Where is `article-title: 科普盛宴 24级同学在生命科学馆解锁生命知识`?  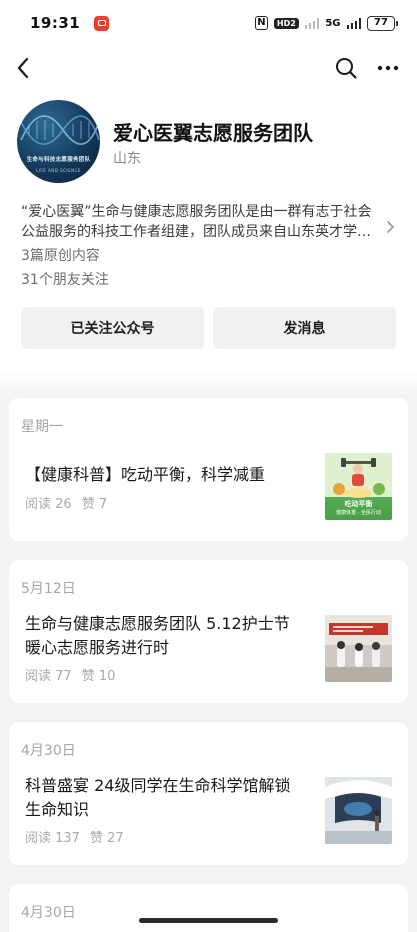
article-title: 科普盛宴 24级同学在生命科学馆解锁生命知识 is located at coordinates (165, 798).